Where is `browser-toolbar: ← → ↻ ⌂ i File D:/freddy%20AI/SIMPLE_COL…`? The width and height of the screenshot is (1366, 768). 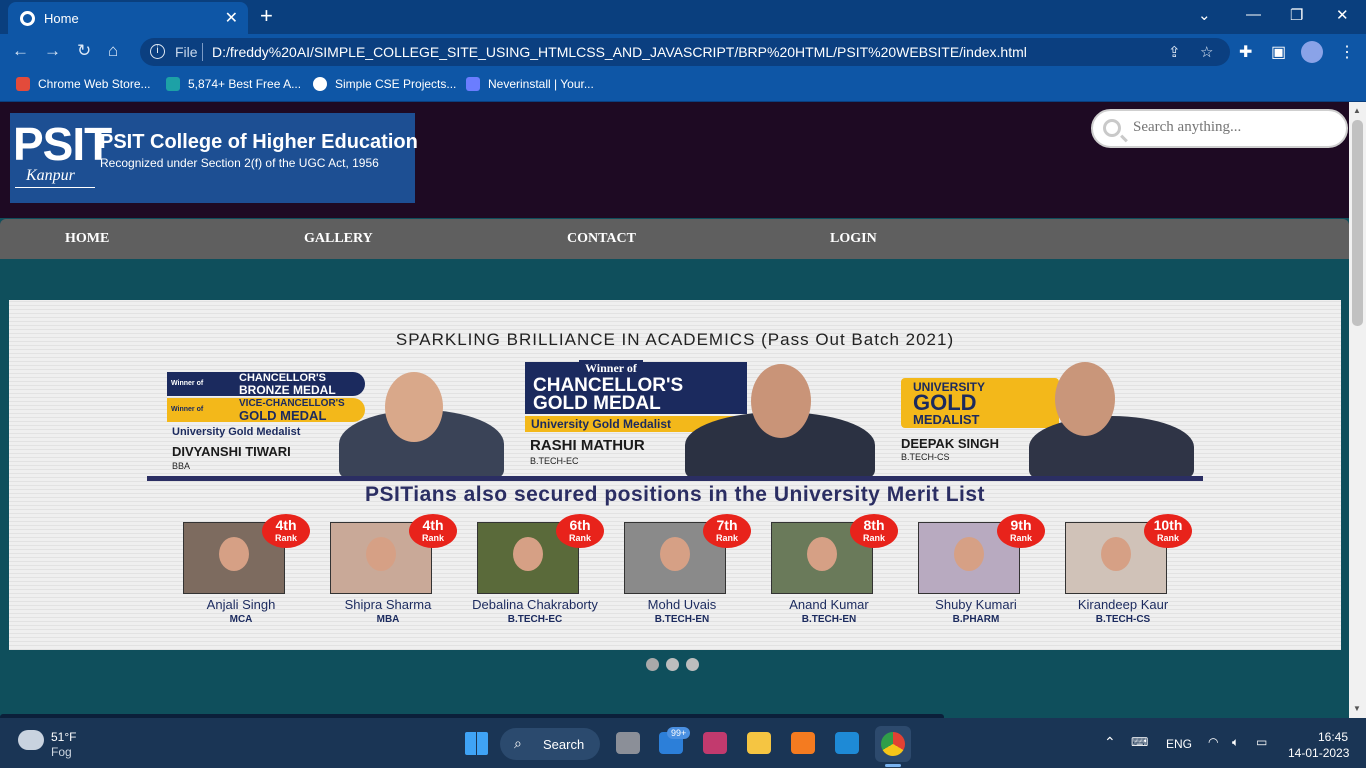
browser-toolbar: ← → ↻ ⌂ i File D:/freddy%20AI/SIMPLE_COL… is located at coordinates (683, 52).